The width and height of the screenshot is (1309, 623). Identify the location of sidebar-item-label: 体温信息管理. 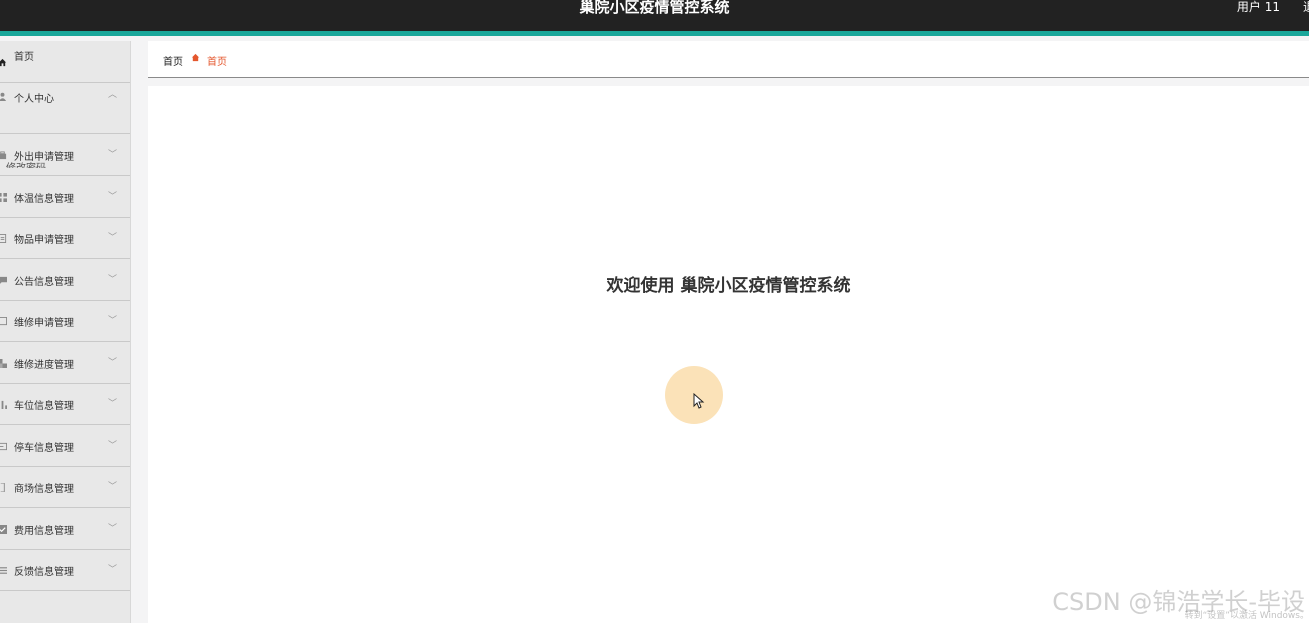
(44, 199).